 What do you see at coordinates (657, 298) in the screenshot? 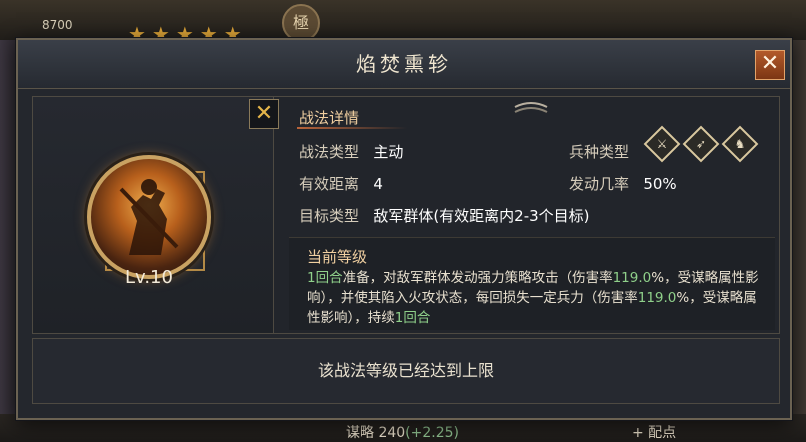
I see `desc-damage-rate-2: 119.0` at bounding box center [657, 298].